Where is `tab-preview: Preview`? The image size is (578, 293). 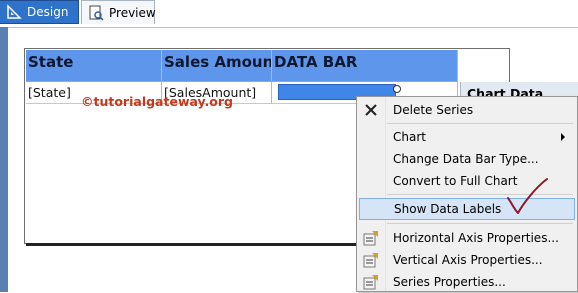
tab-preview: Preview is located at coordinates (118, 12).